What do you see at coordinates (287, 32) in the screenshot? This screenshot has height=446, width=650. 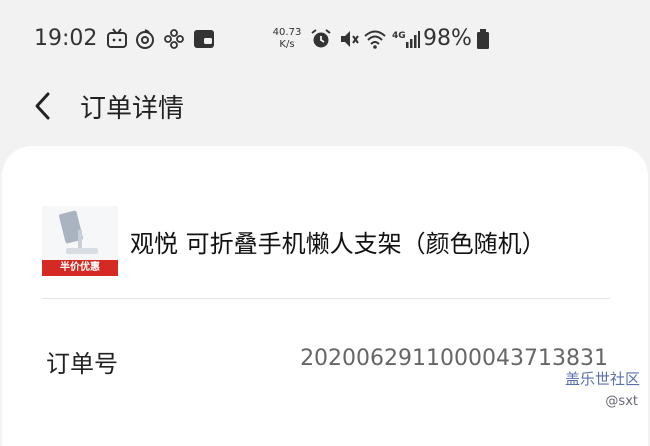 I see `net-speed-value: 40.73` at bounding box center [287, 32].